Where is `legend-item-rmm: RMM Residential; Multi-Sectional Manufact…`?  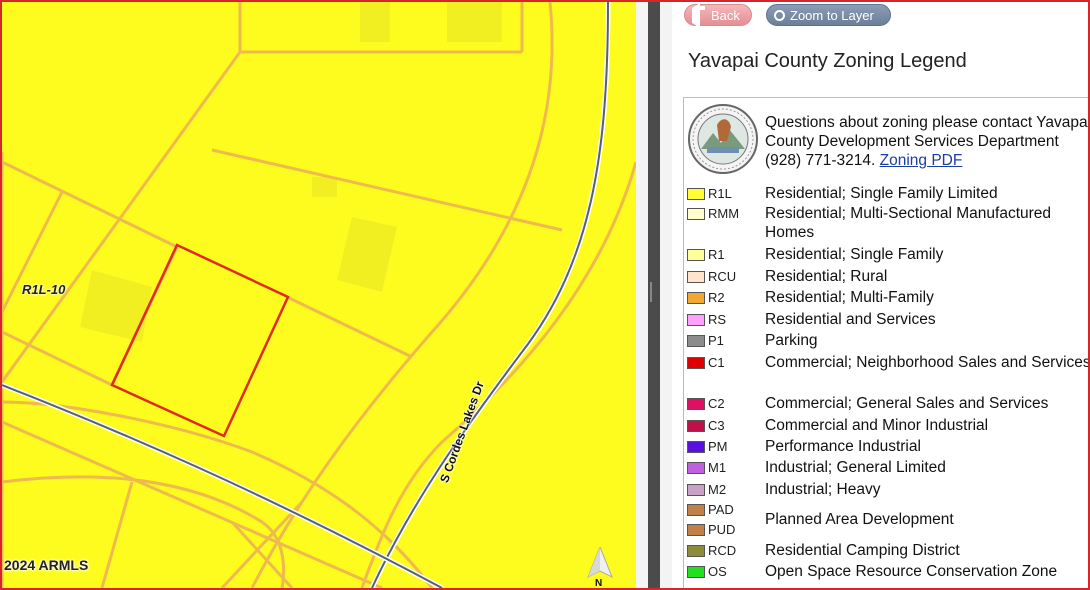
legend-item-rmm: RMM Residential; Multi-Sectional Manufact… is located at coordinates (887, 222).